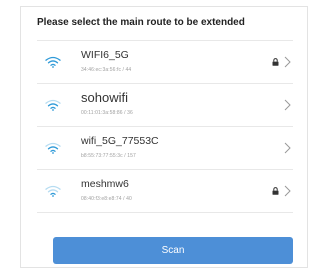 The width and height of the screenshot is (336, 275). What do you see at coordinates (165, 191) in the screenshot?
I see `network-row: meshmw6 08:40:f3:e8:e8:74 / 40` at bounding box center [165, 191].